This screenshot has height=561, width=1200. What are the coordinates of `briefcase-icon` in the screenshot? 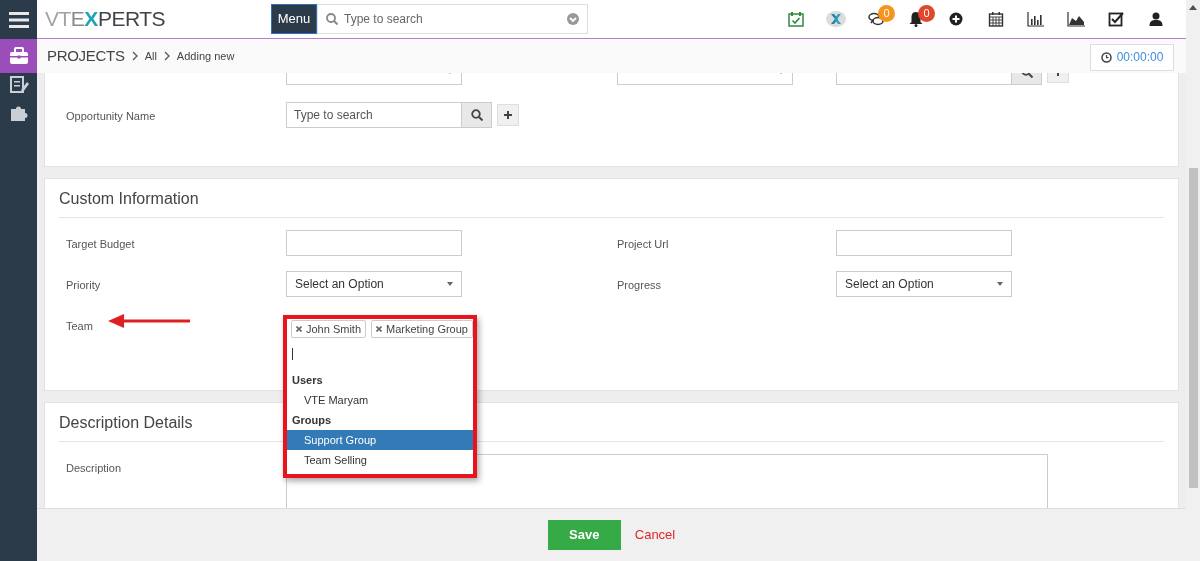 It's located at (18, 56).